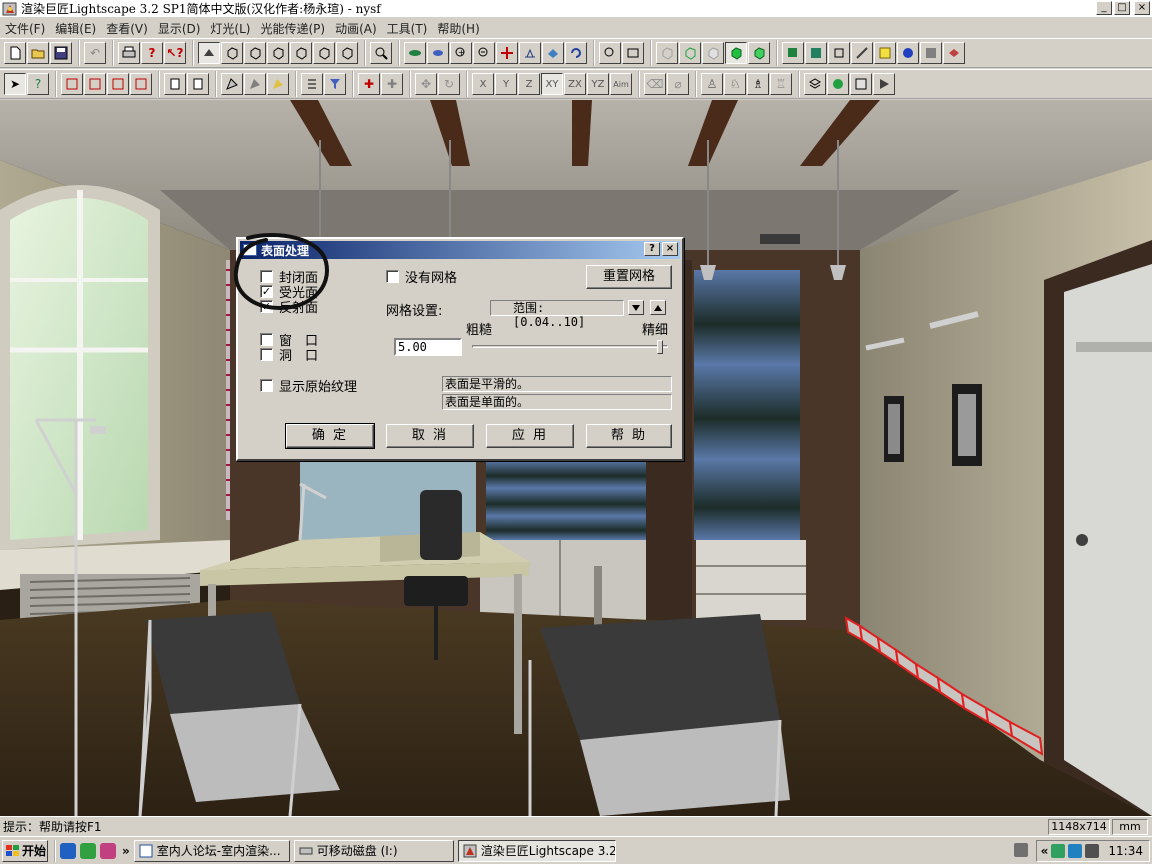  I want to click on media-player-icon, so click(88, 850).